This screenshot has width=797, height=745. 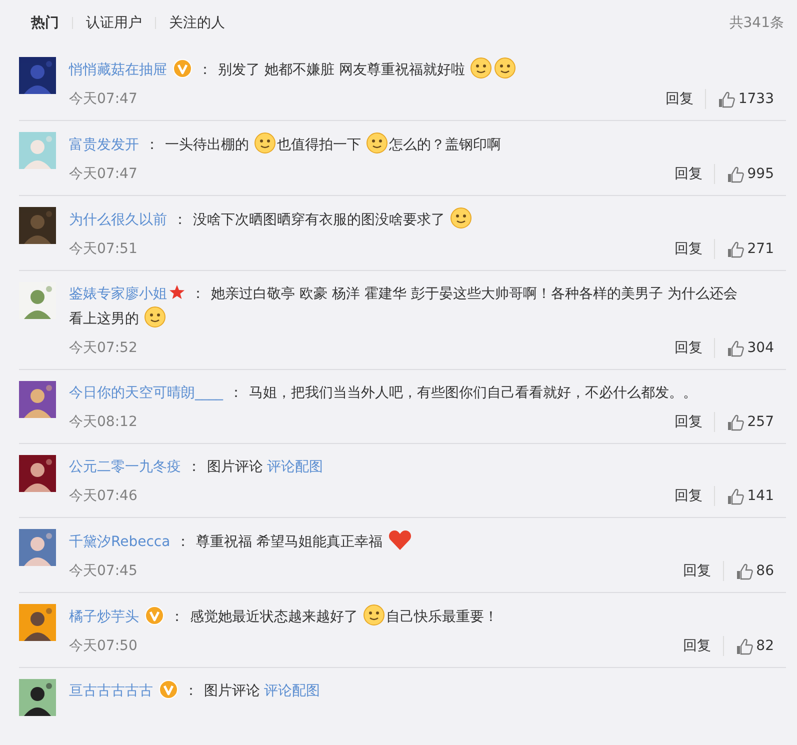 I want to click on filter-tab: 认证用户, so click(x=114, y=23).